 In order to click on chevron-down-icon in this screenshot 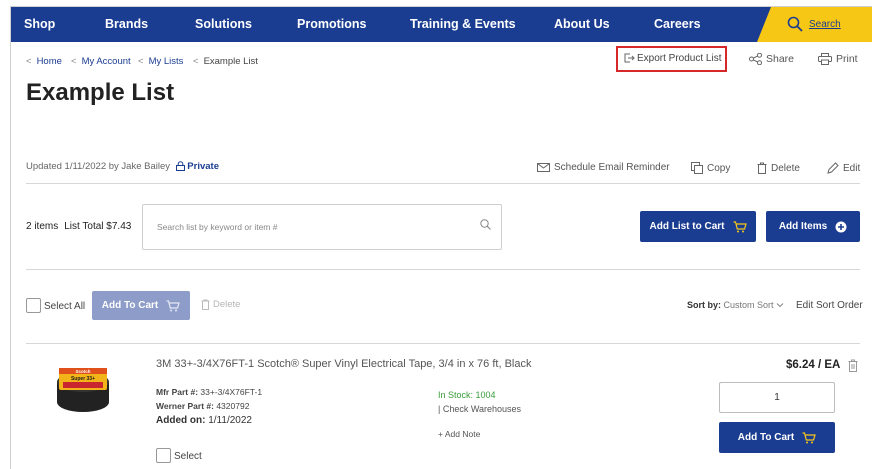, I will do `click(780, 305)`.